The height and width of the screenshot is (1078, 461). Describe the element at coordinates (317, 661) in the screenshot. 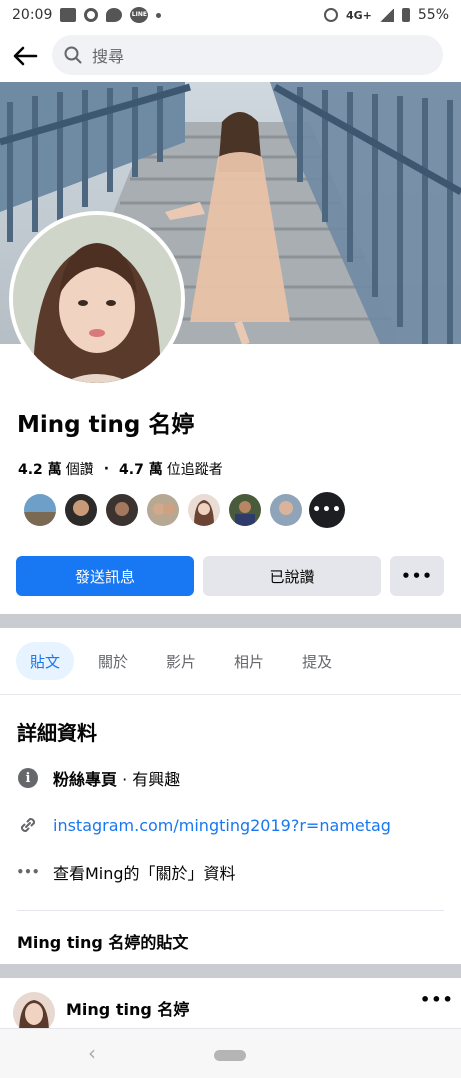

I see `tab-mentions: 提及` at that location.